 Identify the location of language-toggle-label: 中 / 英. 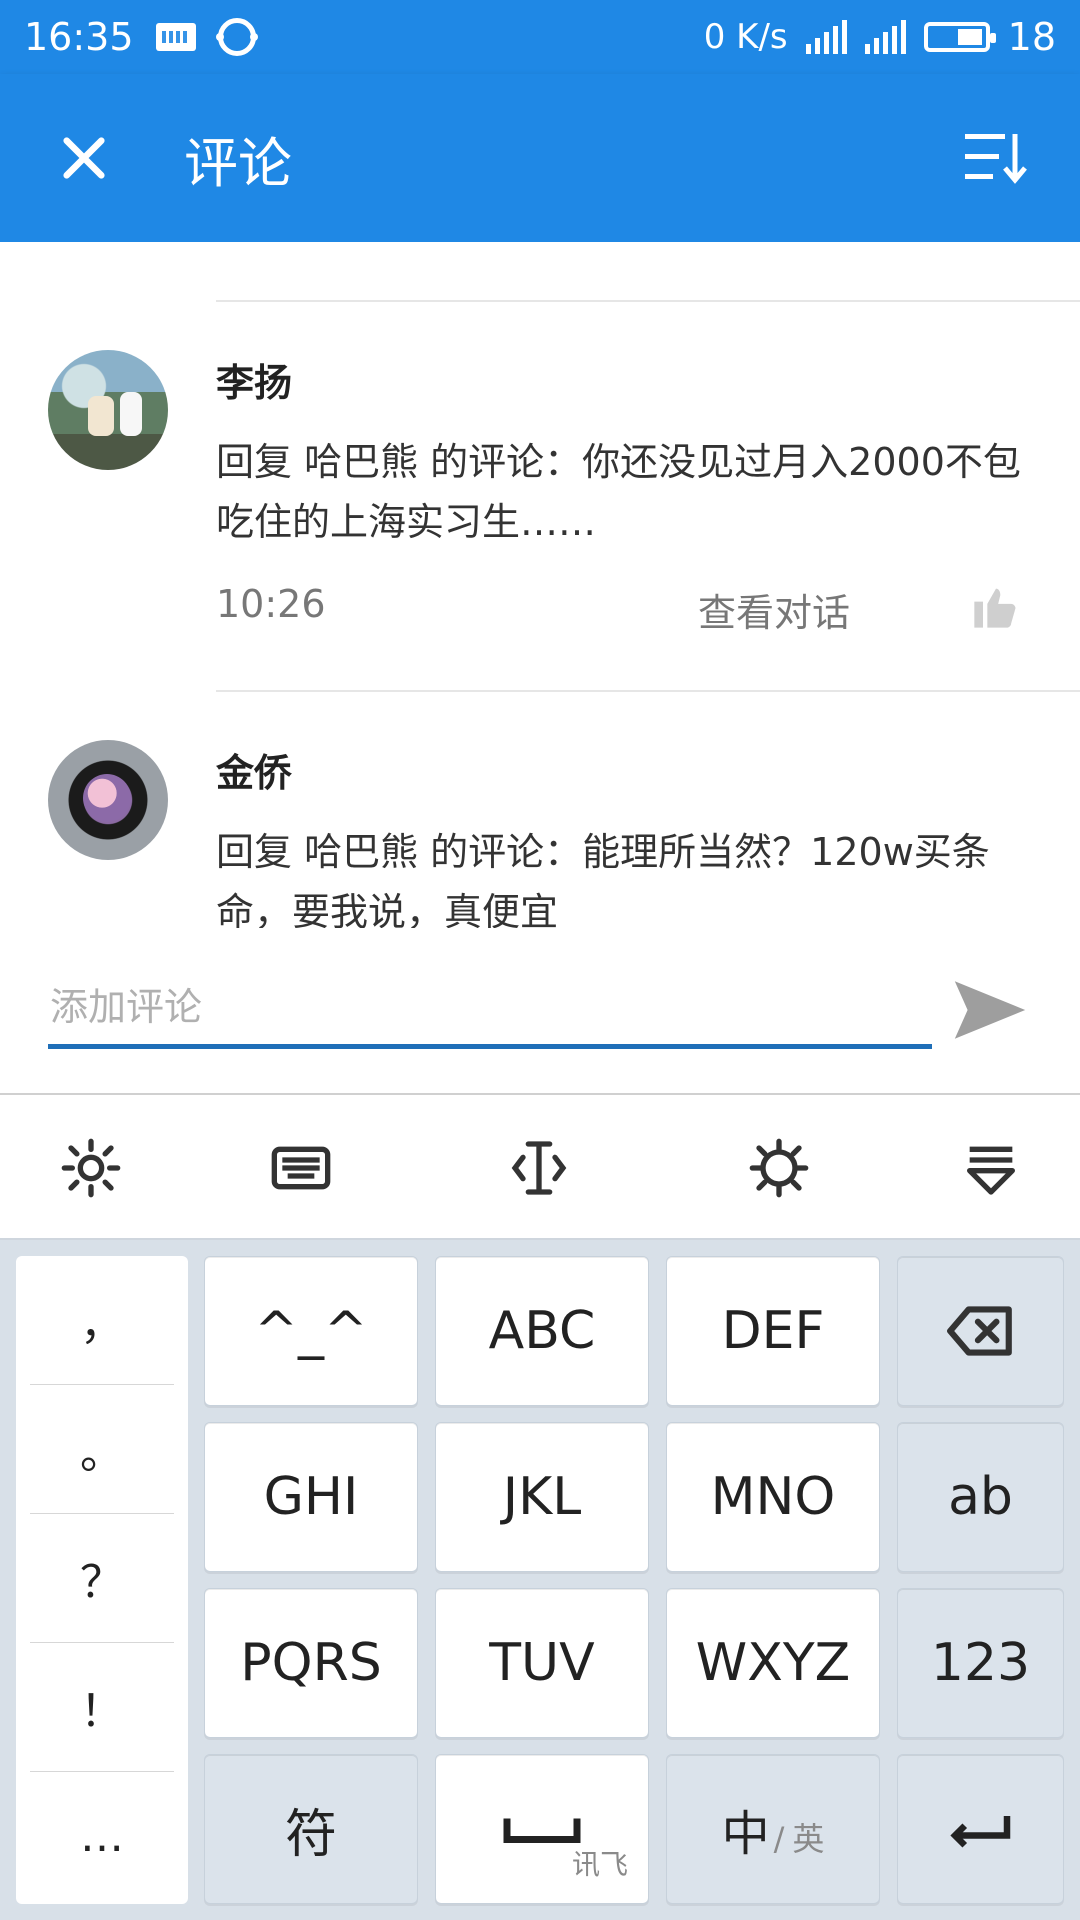
(773, 1829).